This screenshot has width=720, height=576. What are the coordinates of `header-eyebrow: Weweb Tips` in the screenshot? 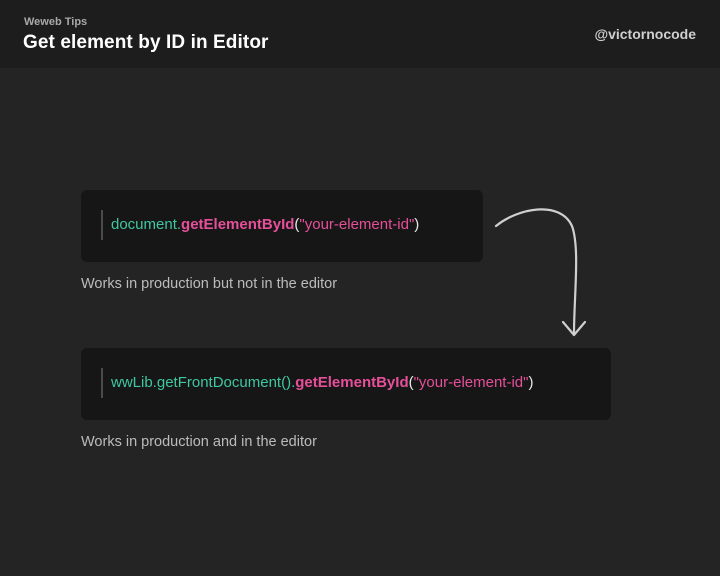 It's located at (56, 22).